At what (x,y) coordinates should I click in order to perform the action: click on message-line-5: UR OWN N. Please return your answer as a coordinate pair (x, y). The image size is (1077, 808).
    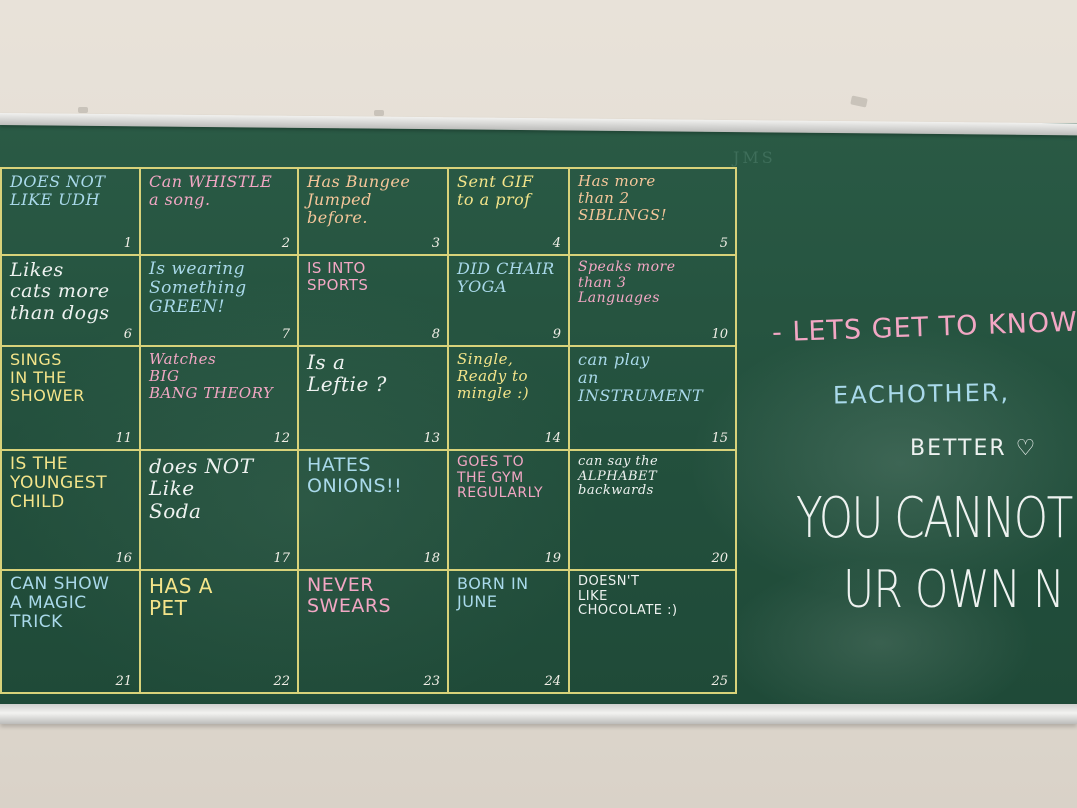
    Looking at the image, I should click on (954, 590).